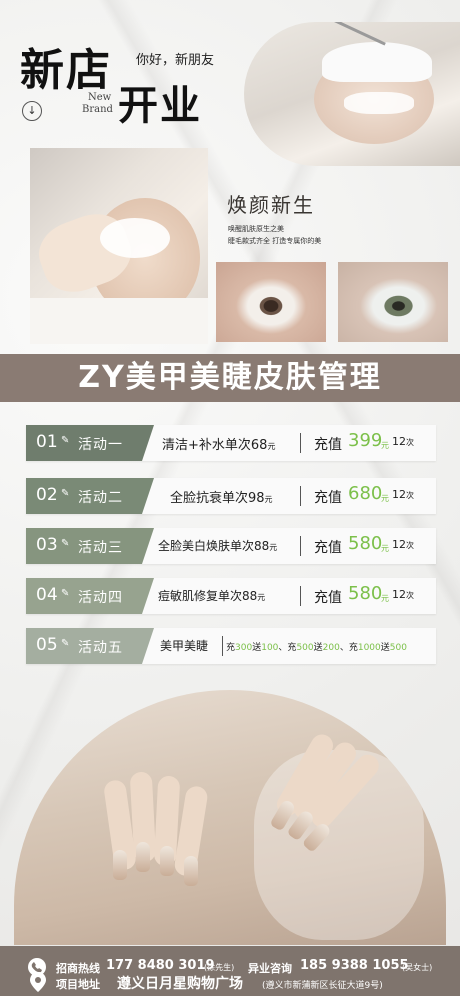 The image size is (460, 996). Describe the element at coordinates (256, 229) in the screenshot. I see `feature-line-1: 唤醒肌肤原生之美` at that location.